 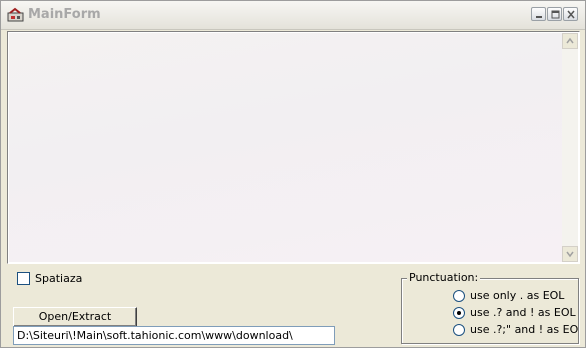 What do you see at coordinates (16, 15) in the screenshot?
I see `app-icon` at bounding box center [16, 15].